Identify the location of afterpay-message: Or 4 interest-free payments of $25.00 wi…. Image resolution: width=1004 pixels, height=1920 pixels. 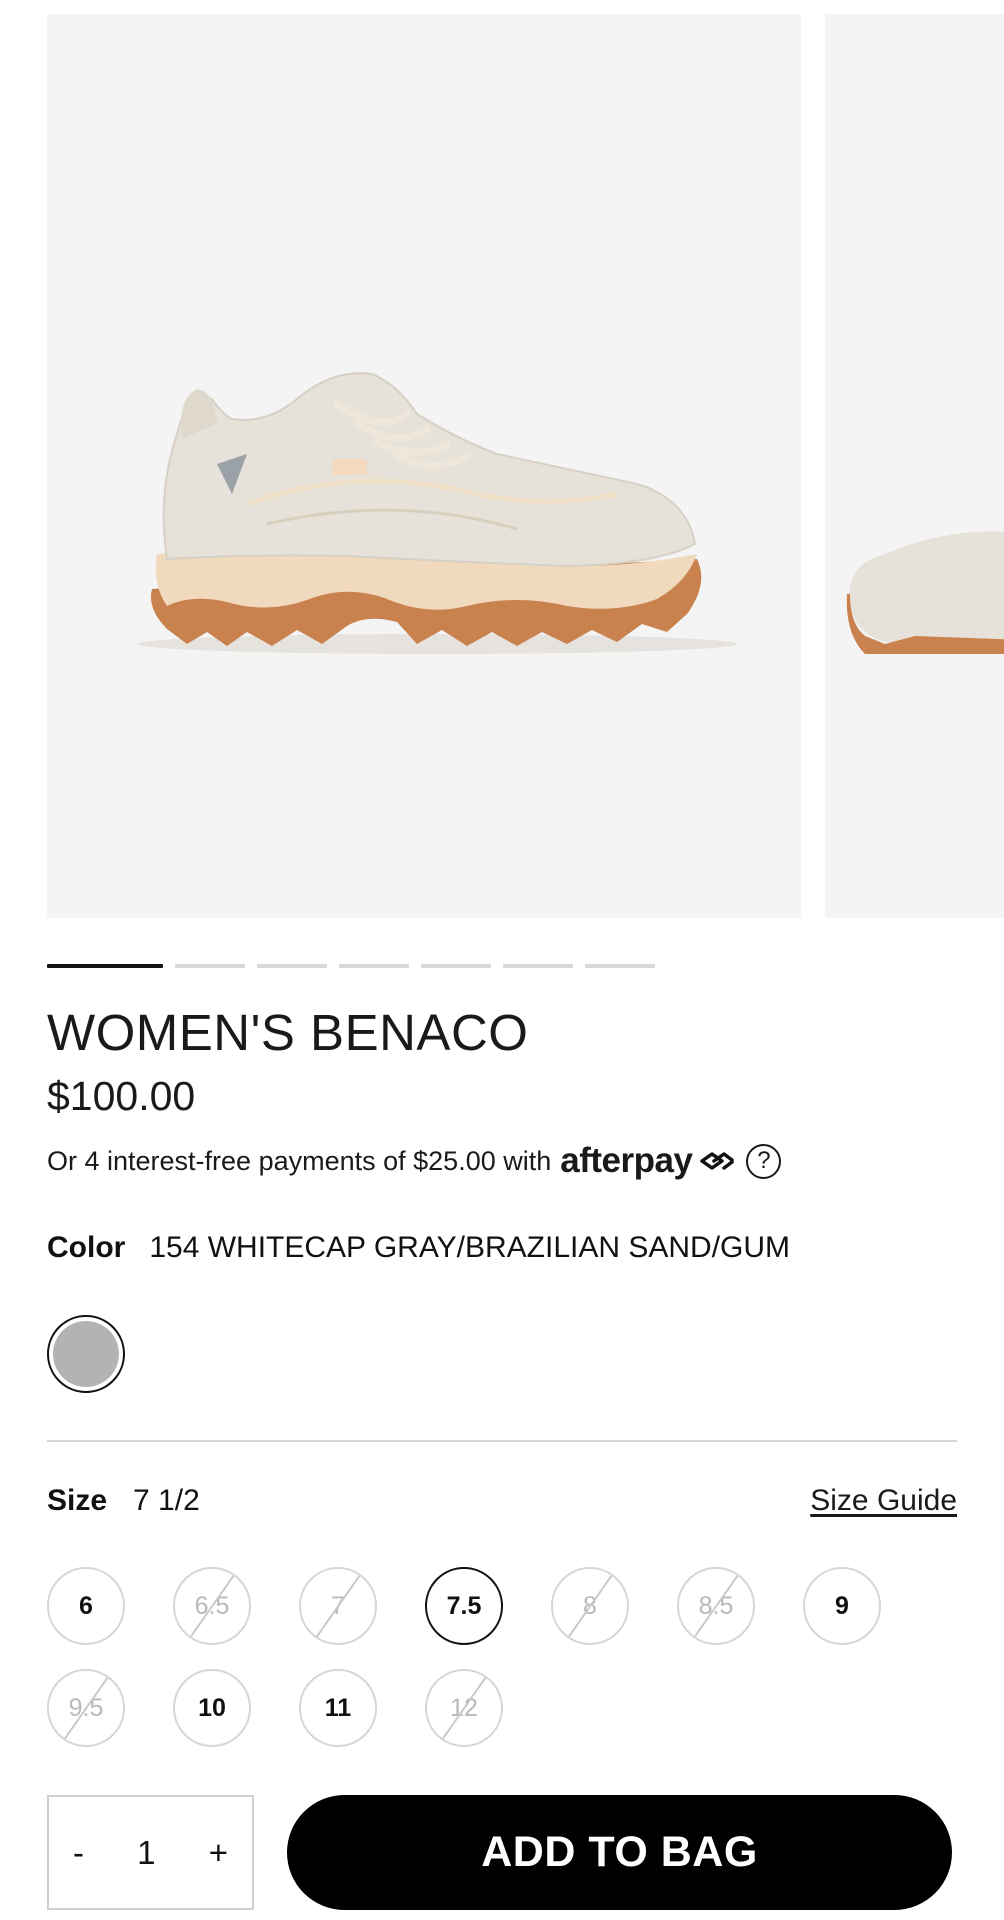
(414, 1161).